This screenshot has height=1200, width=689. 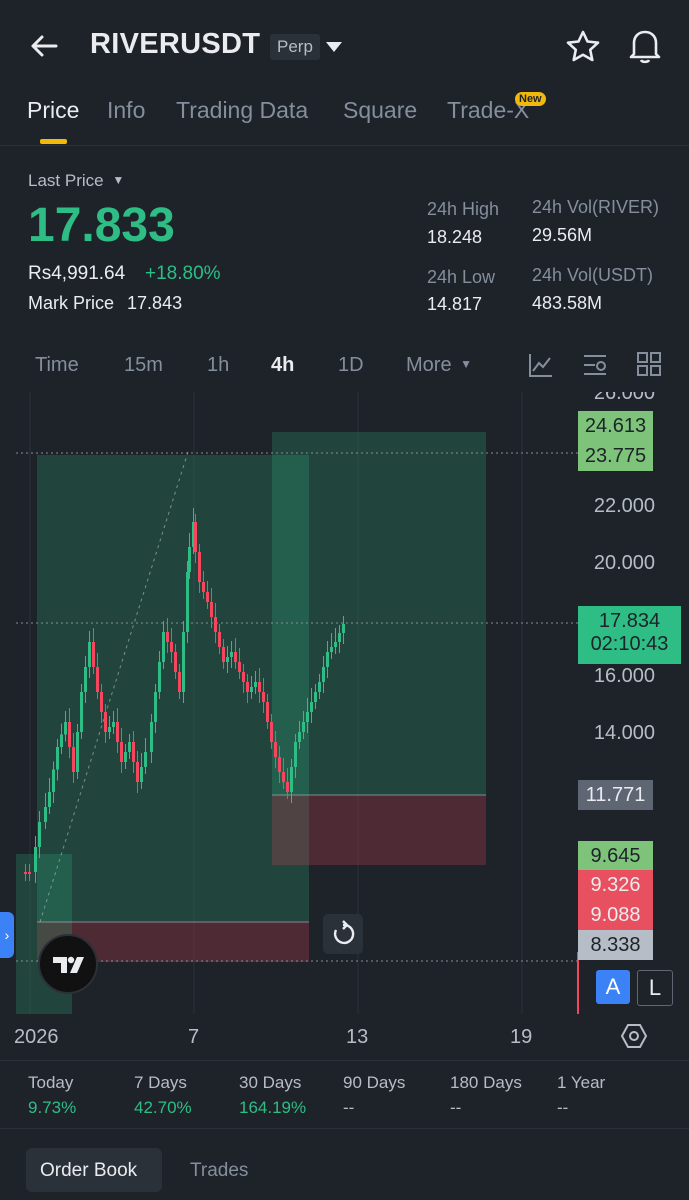 I want to click on vol-usdt-label: 24h Vol(USDT), so click(x=593, y=275).